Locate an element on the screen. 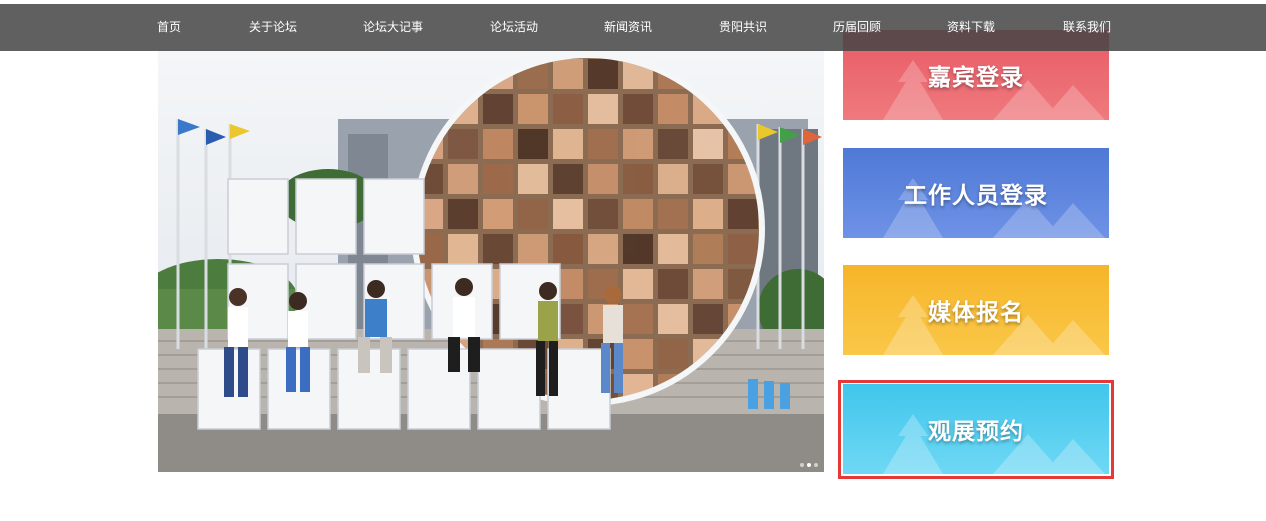 The image size is (1266, 521). media-registration-button: 媒体报名 is located at coordinates (976, 310).